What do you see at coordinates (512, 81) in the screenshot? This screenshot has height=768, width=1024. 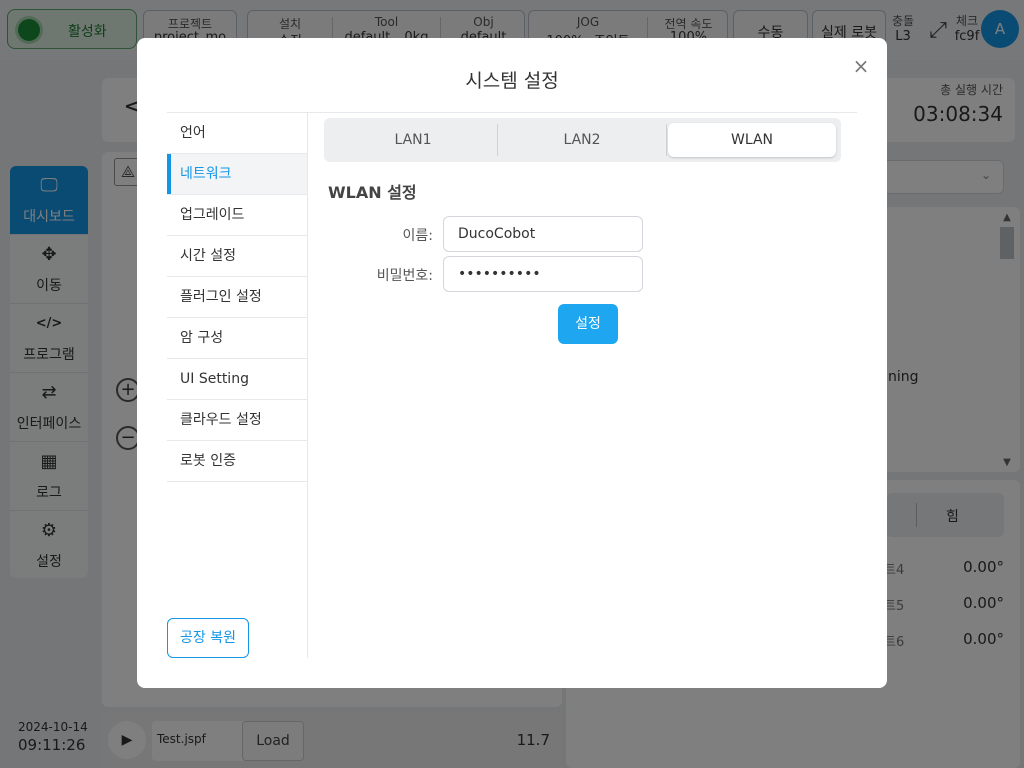 I see `dialog-title: 시스템 설정` at bounding box center [512, 81].